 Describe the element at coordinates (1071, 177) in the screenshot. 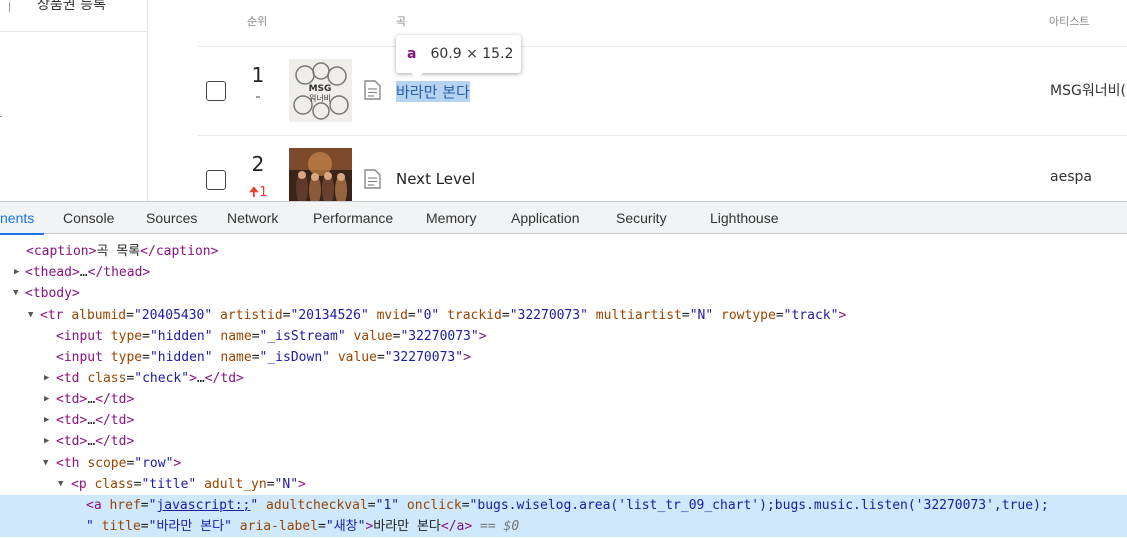

I see `artist-link: aespa` at that location.